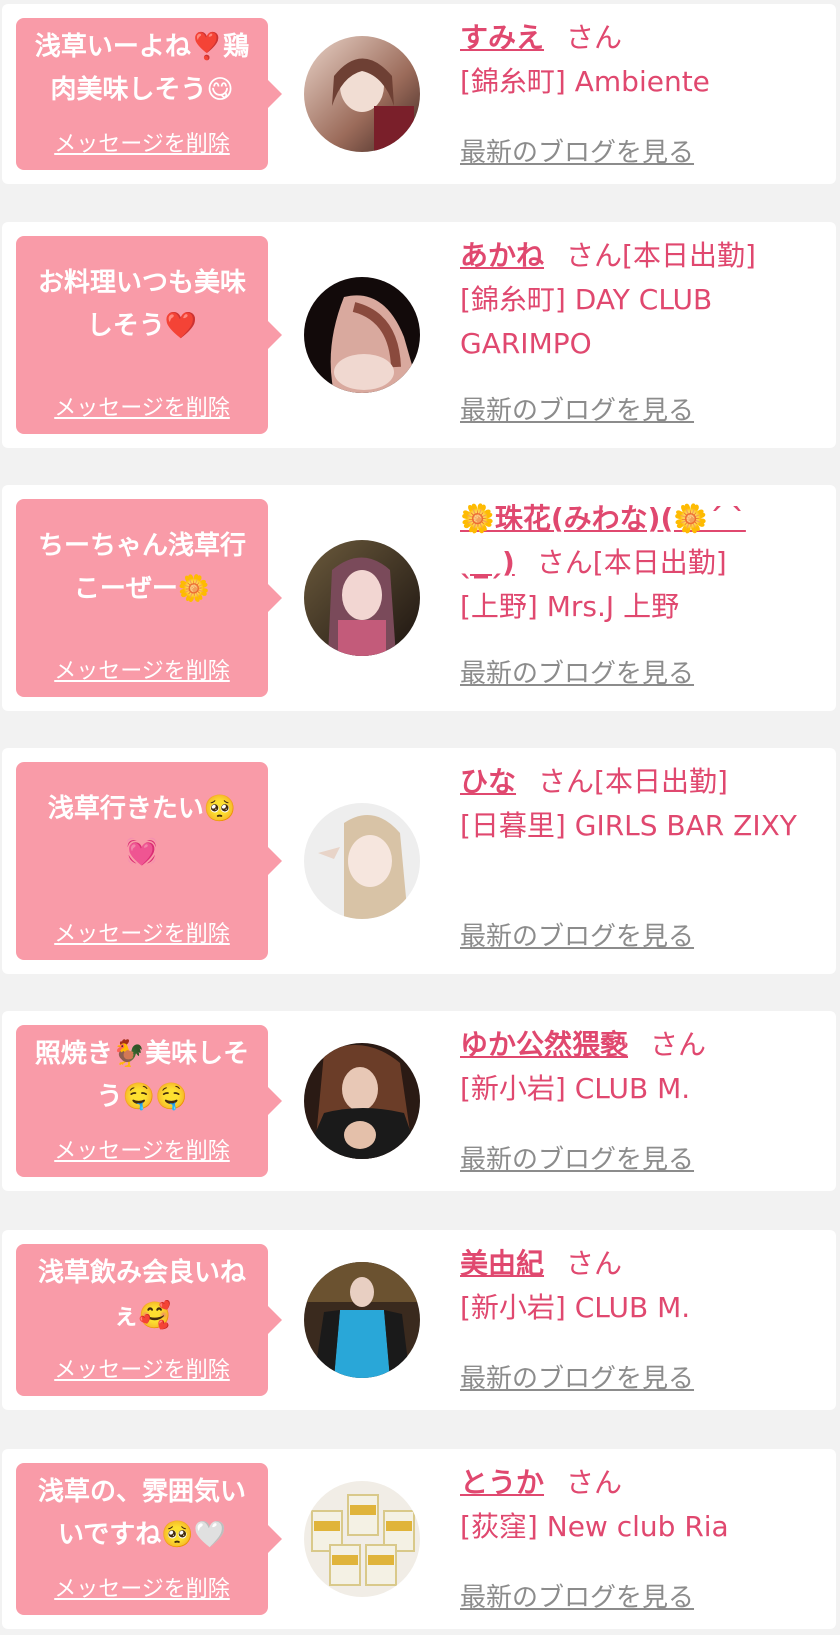 The height and width of the screenshot is (1635, 840). I want to click on user-info: ゆか公然猥褻 さん [新小岩] CLUB M., so click(630, 1067).